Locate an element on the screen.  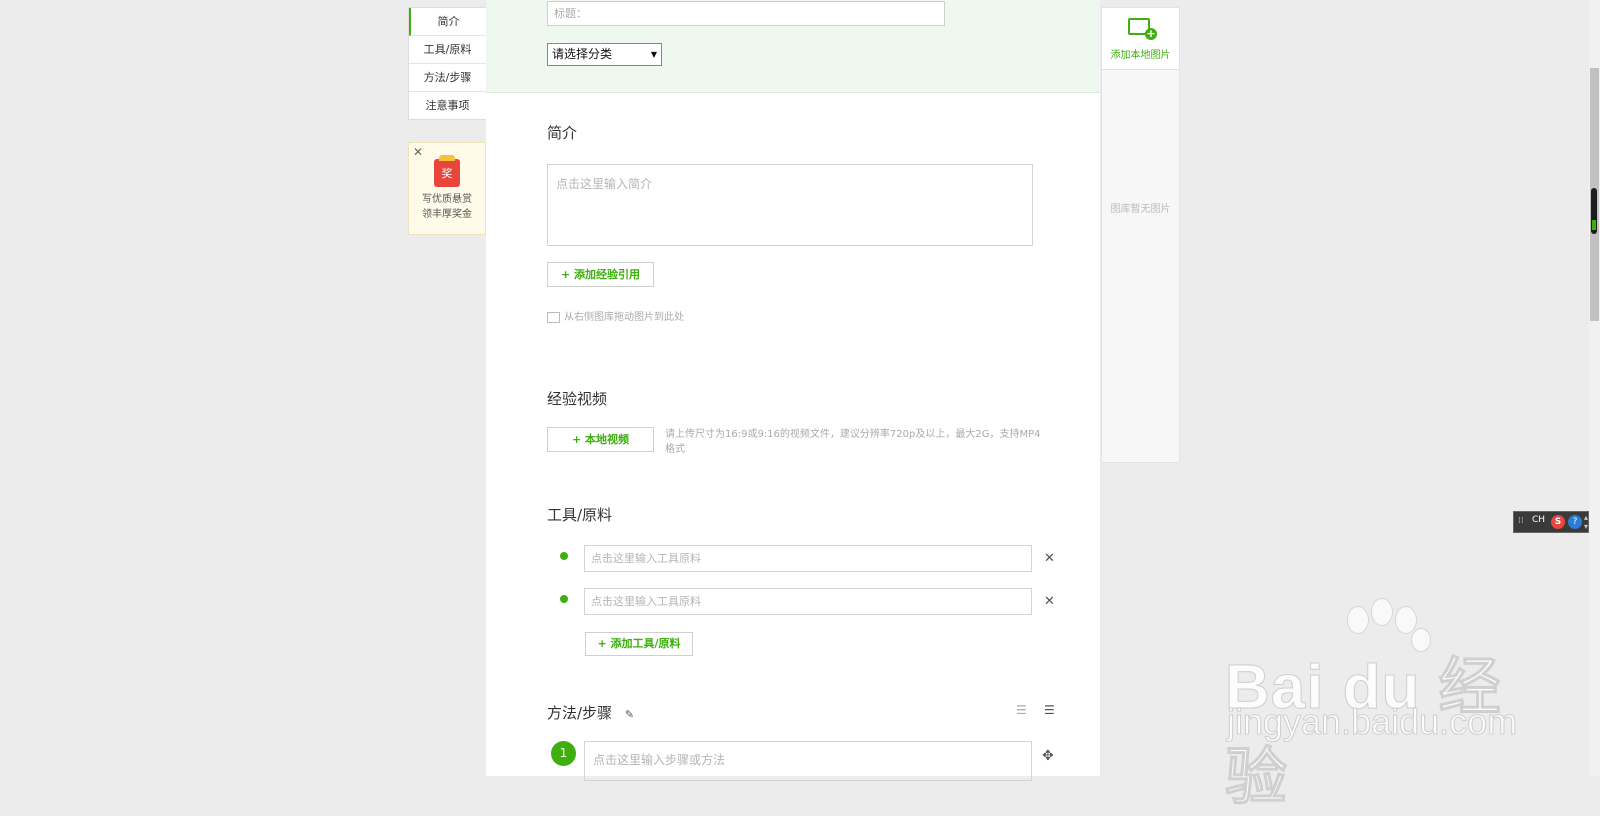
ime-toolbar: ⁞⁞ CH S ? ▴ ▾ is located at coordinates (1551, 522).